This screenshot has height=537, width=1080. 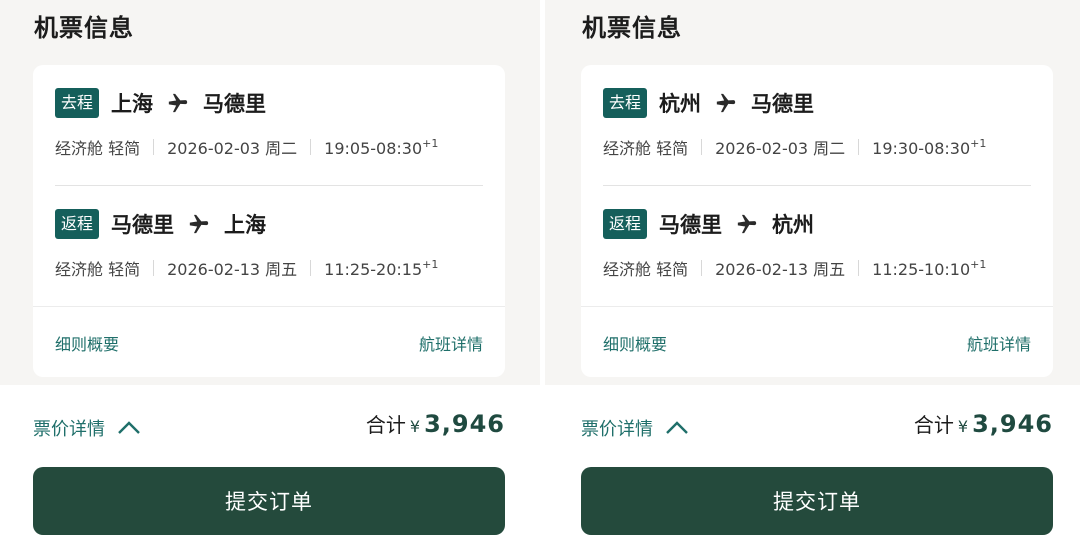 I want to click on flight-time: 19:05-08:30+1, so click(x=381, y=147).